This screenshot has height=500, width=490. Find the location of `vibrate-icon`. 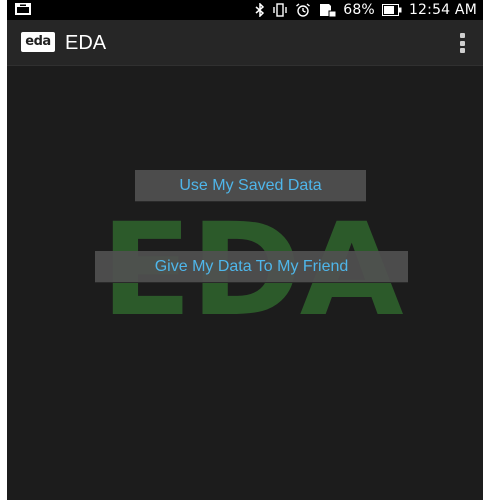

vibrate-icon is located at coordinates (280, 10).